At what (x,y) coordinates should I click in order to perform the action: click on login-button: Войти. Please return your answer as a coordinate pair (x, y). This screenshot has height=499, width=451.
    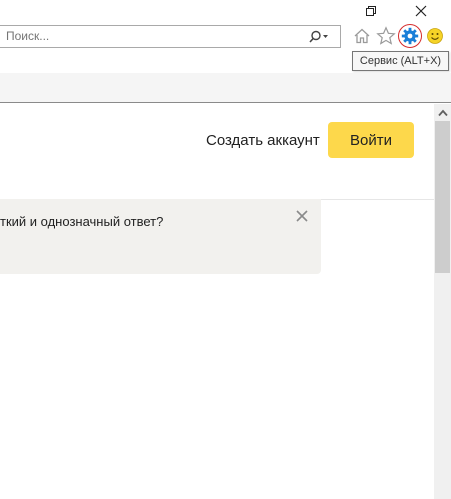
    Looking at the image, I should click on (371, 140).